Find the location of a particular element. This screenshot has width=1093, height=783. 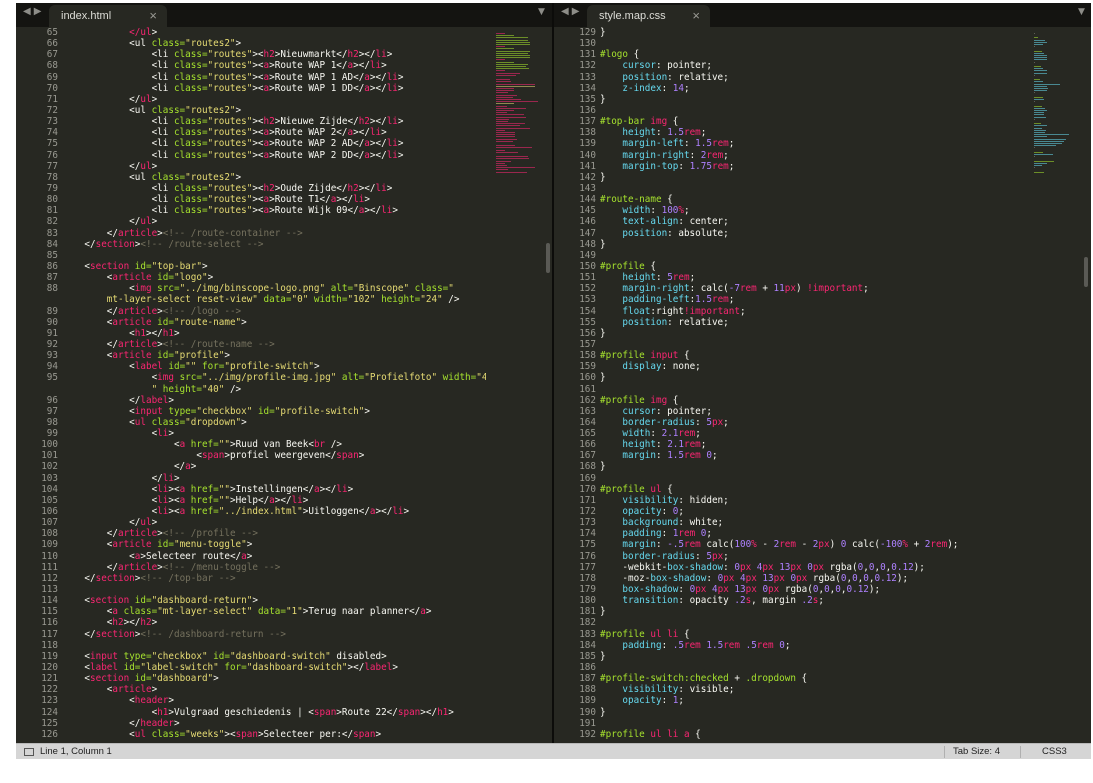

syntax-selector: CSS3 is located at coordinates (1054, 751).